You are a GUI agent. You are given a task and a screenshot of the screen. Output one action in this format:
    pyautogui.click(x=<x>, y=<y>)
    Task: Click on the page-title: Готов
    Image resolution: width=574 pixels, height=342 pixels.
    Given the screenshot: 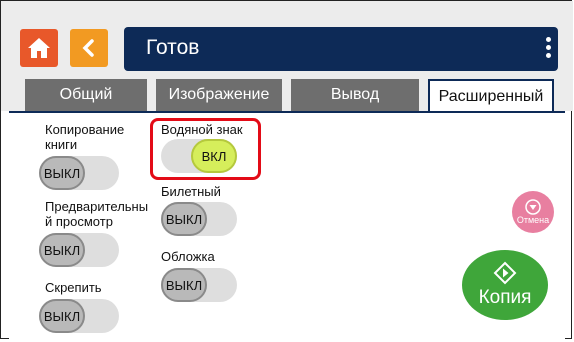 What is the action you would take?
    pyautogui.click(x=173, y=47)
    